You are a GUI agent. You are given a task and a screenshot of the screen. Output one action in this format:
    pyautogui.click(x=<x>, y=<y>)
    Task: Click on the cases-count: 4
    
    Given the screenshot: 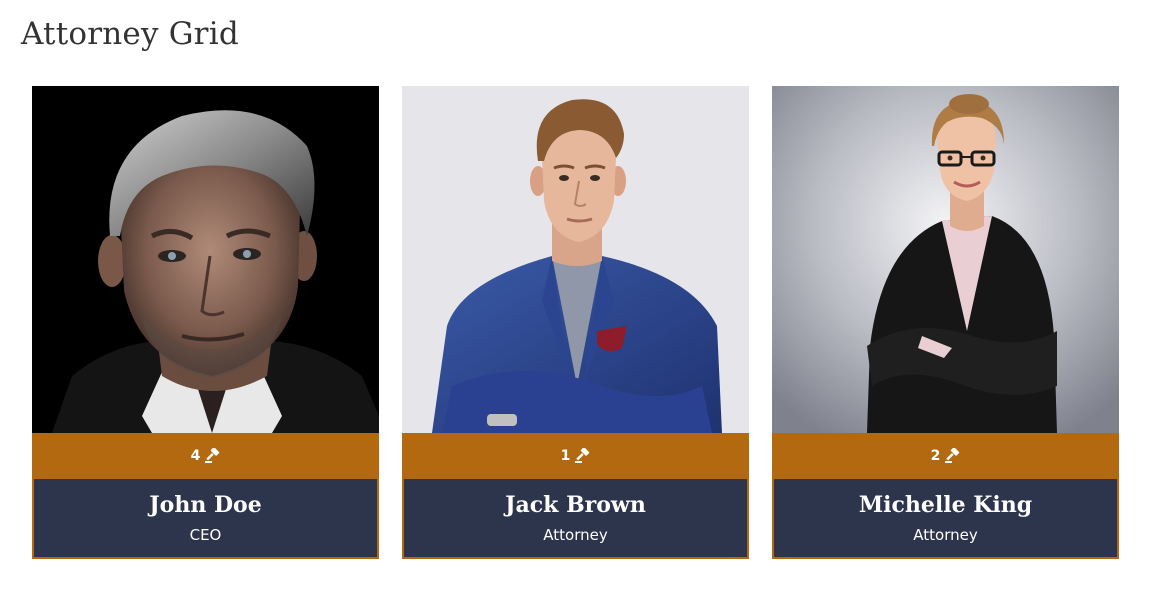 What is the action you would take?
    pyautogui.click(x=195, y=455)
    